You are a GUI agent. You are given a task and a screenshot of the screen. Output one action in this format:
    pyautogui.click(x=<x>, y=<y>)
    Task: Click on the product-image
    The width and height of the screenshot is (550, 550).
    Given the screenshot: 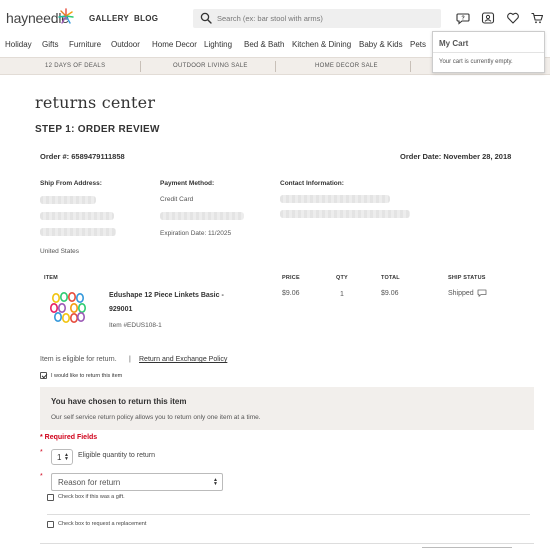 What is the action you would take?
    pyautogui.click(x=68, y=307)
    